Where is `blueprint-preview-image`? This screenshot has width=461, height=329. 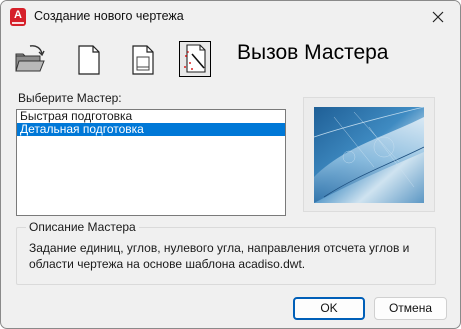 blueprint-preview-image is located at coordinates (369, 154).